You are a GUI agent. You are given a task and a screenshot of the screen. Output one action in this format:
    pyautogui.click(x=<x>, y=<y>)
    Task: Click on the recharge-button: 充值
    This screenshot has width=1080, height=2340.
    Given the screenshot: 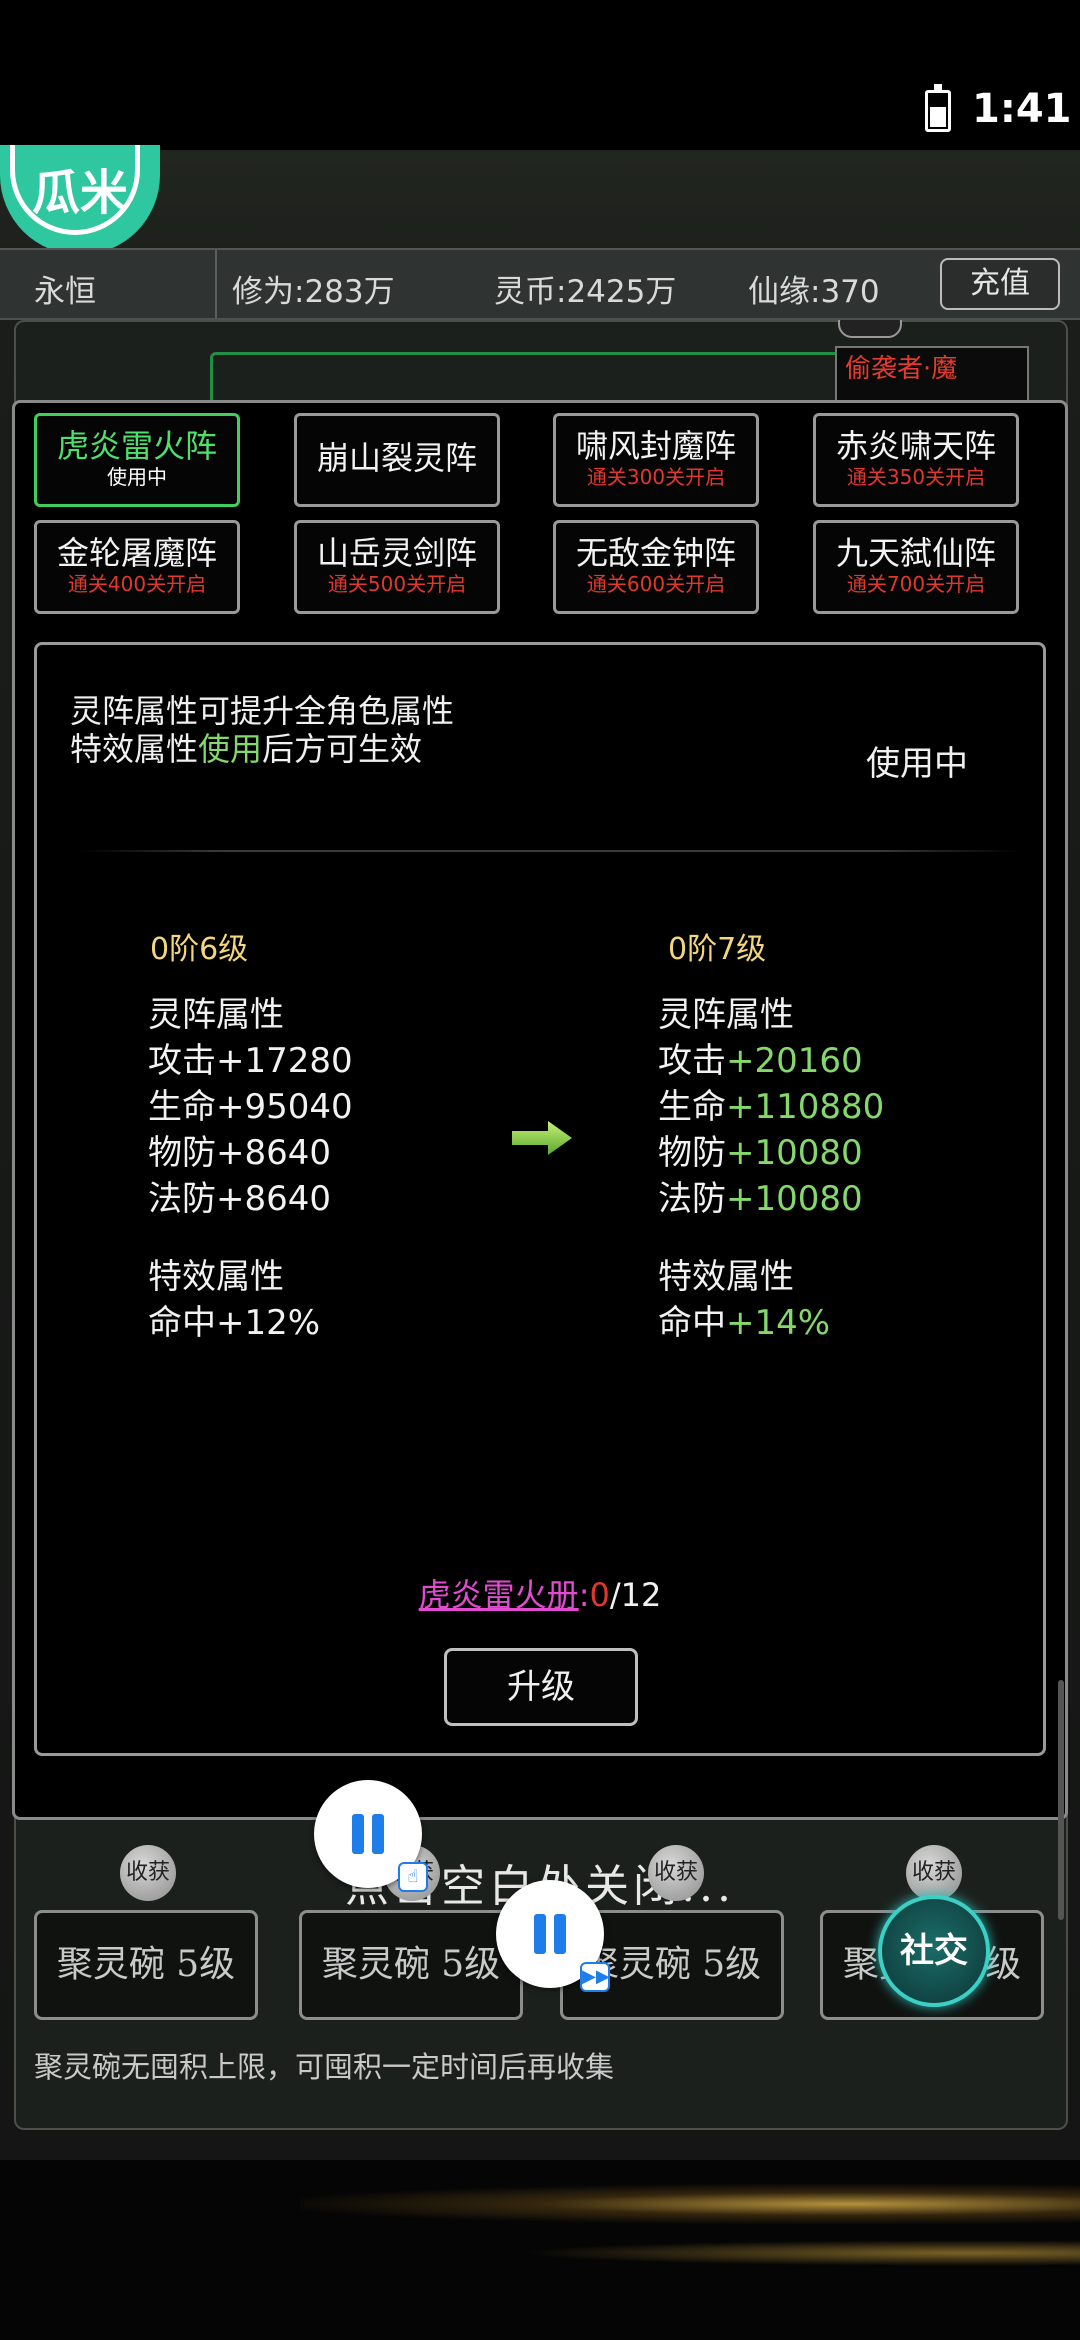 What is the action you would take?
    pyautogui.click(x=1000, y=284)
    